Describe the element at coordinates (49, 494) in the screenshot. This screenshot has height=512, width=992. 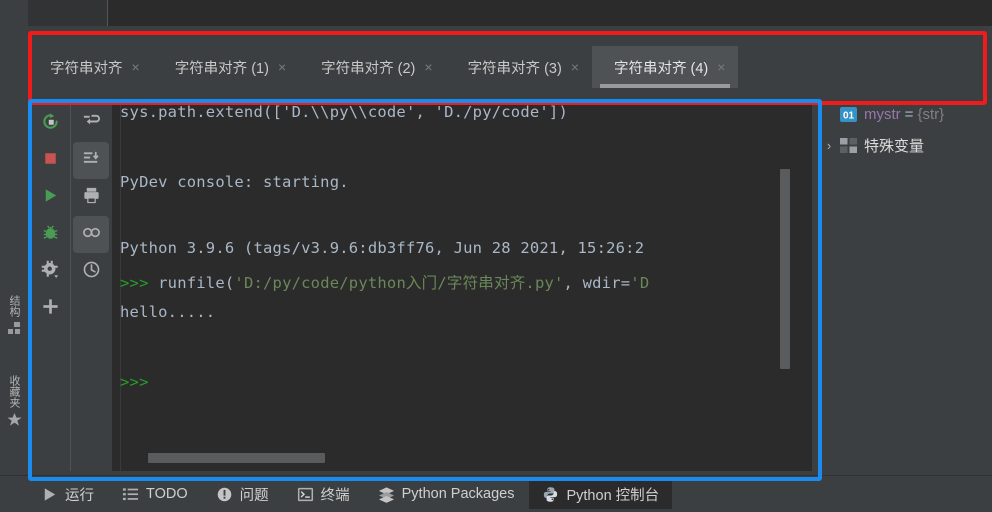
I see `play-icon` at that location.